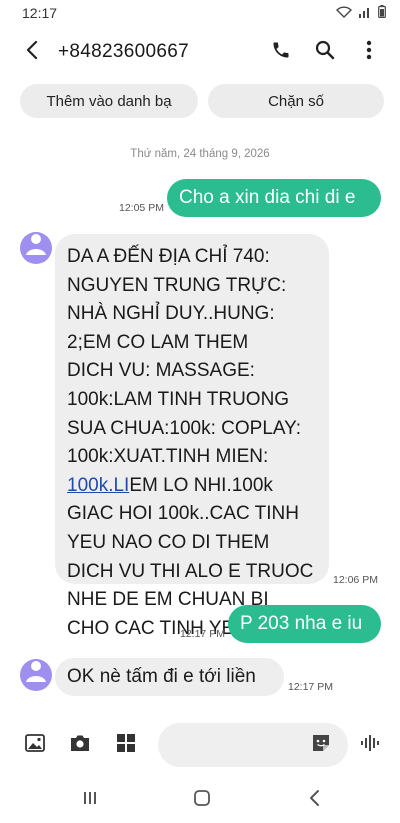 This screenshot has height=823, width=400. I want to click on signal-icon, so click(365, 13).